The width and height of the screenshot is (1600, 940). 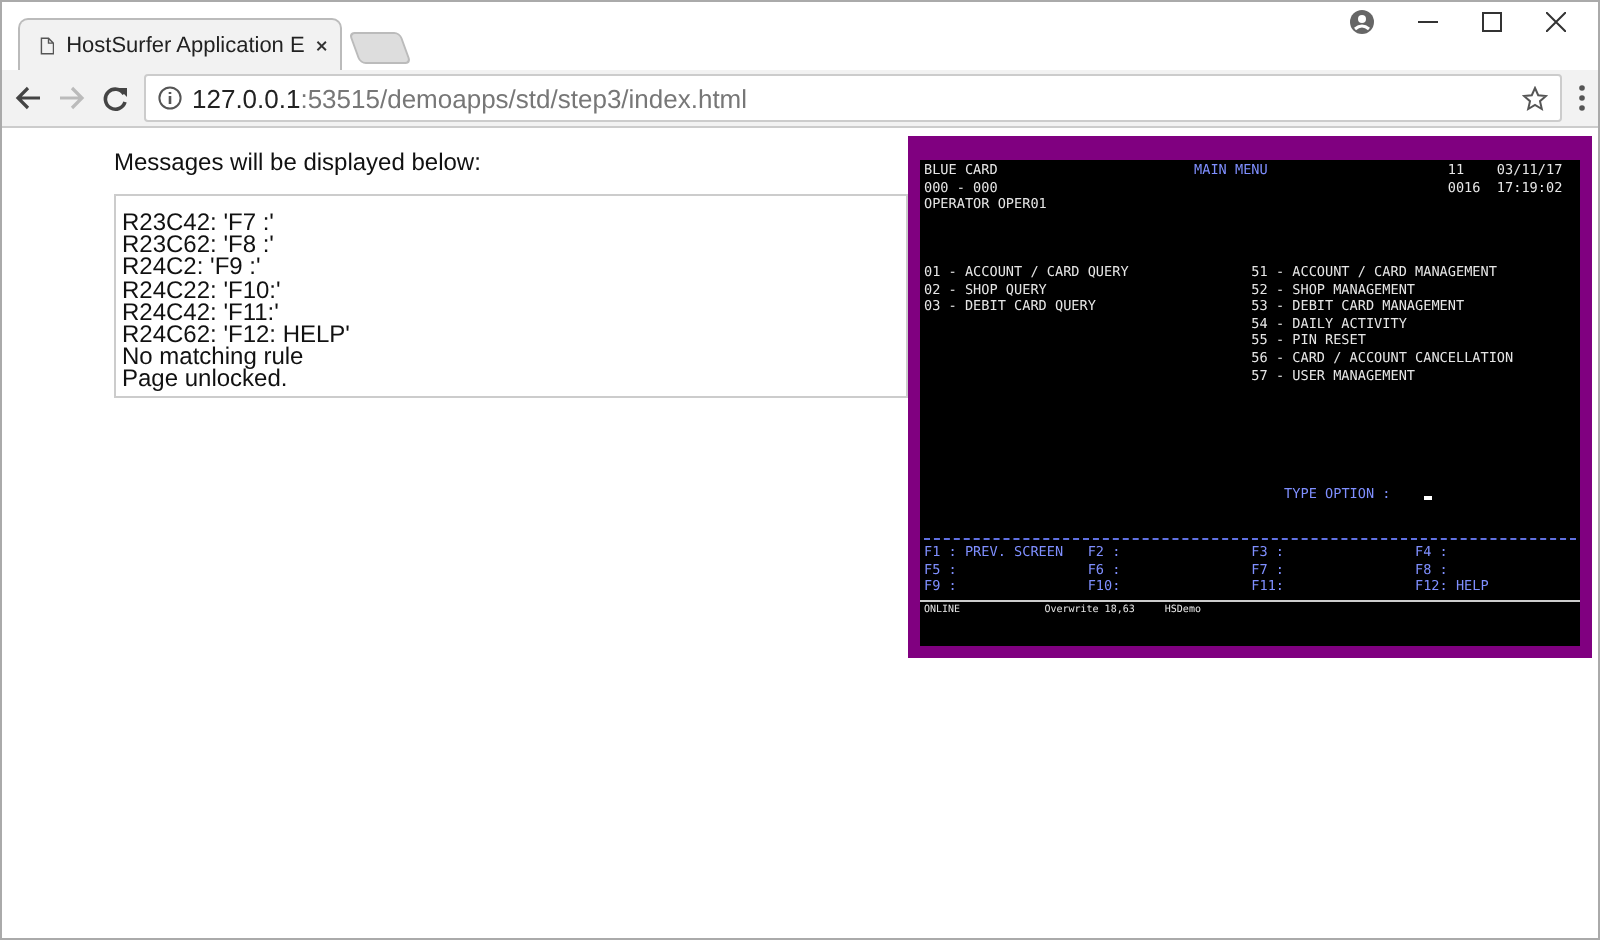 What do you see at coordinates (170, 98) in the screenshot?
I see `info-icon` at bounding box center [170, 98].